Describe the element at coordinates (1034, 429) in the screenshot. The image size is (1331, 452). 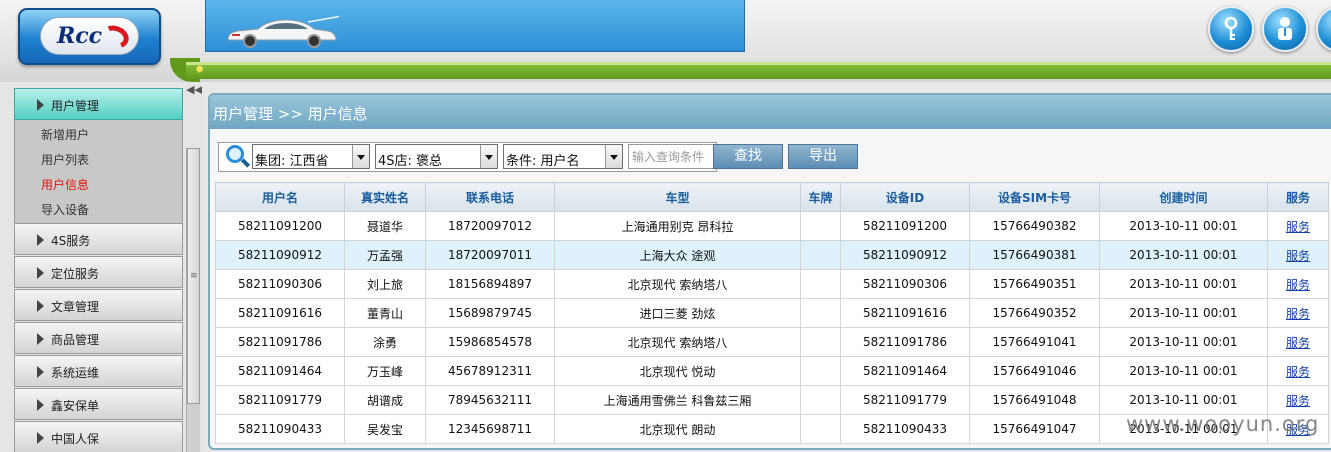
I see `table-cell: 15766491047` at that location.